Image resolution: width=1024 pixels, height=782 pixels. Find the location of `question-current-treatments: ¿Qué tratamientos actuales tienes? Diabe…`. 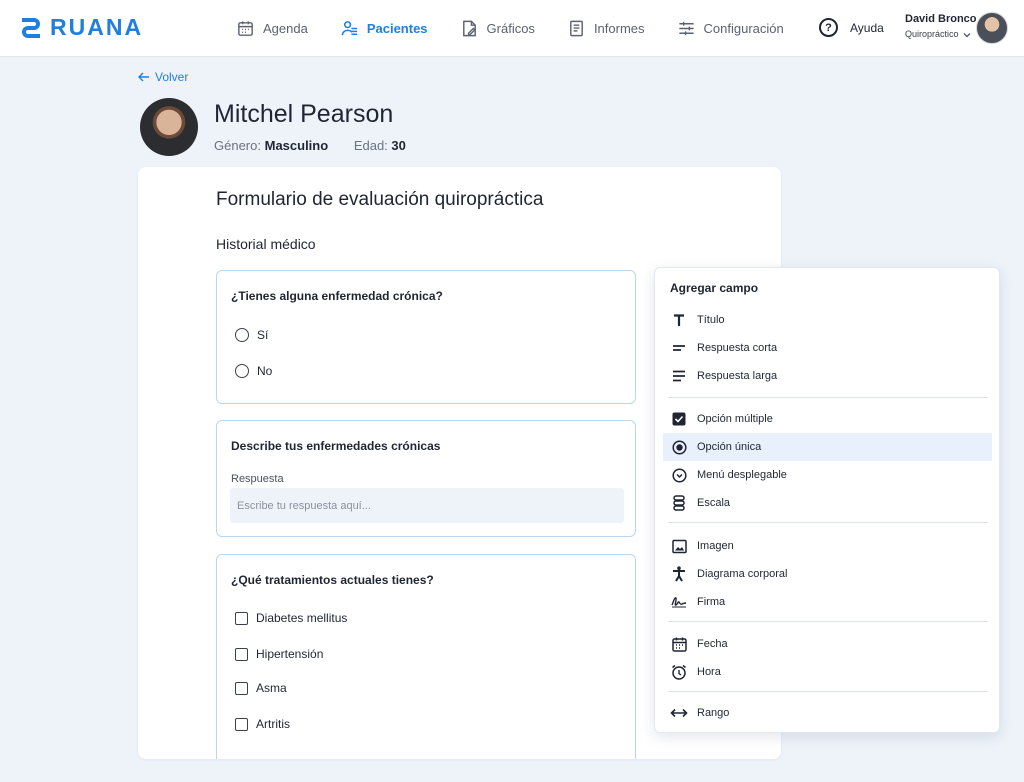

question-current-treatments: ¿Qué tratamientos actuales tienes? Diabe… is located at coordinates (426, 656).